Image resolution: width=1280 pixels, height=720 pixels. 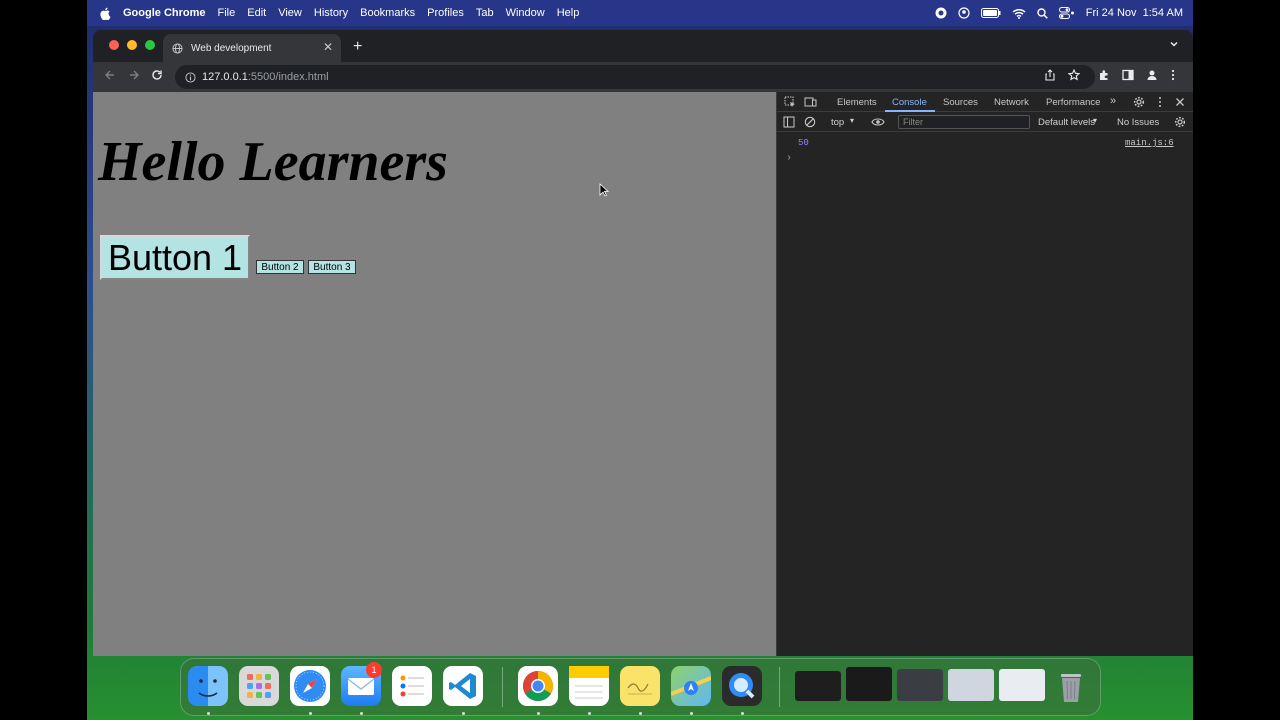 I want to click on close-tab-icon: ✕, so click(x=328, y=47).